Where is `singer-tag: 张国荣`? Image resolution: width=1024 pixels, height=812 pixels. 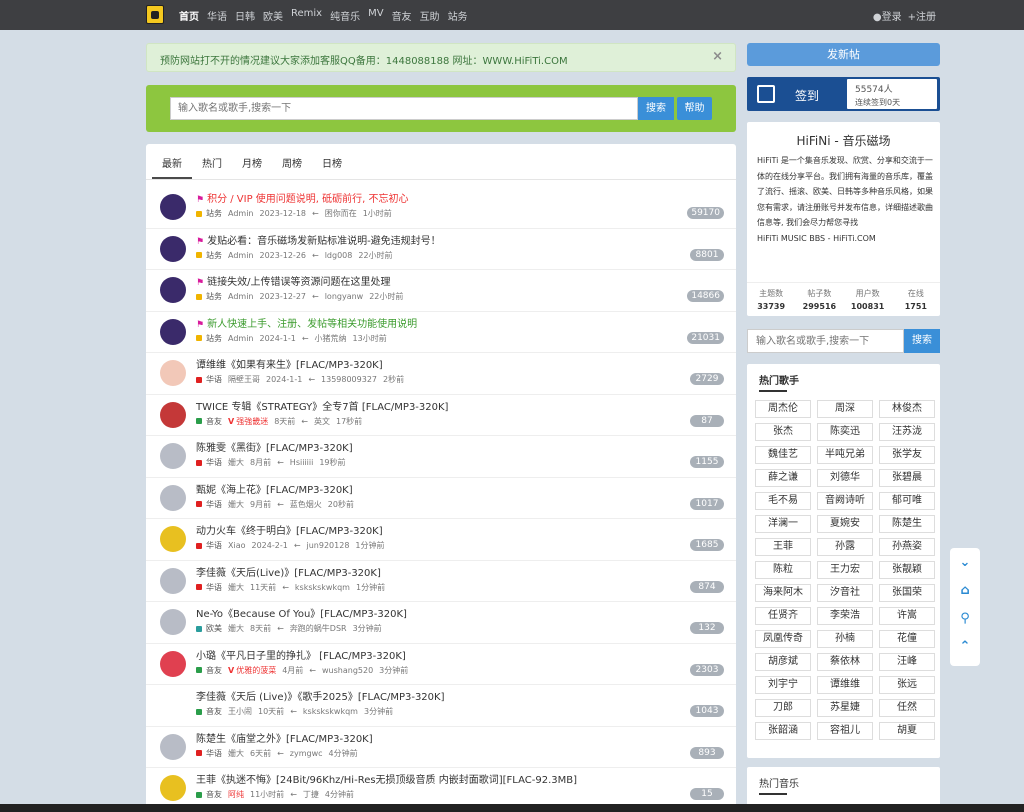 singer-tag: 张国荣 is located at coordinates (907, 593).